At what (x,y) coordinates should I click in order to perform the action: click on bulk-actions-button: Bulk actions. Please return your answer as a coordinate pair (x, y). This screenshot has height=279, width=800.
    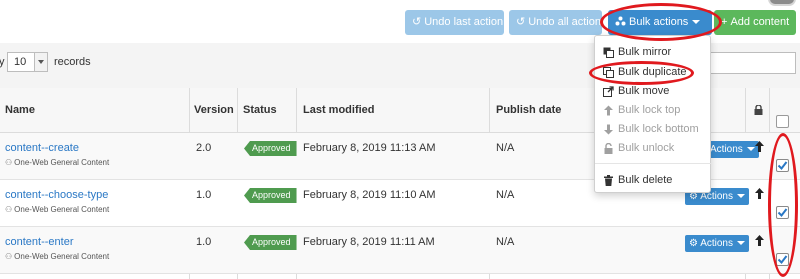
    Looking at the image, I should click on (660, 22).